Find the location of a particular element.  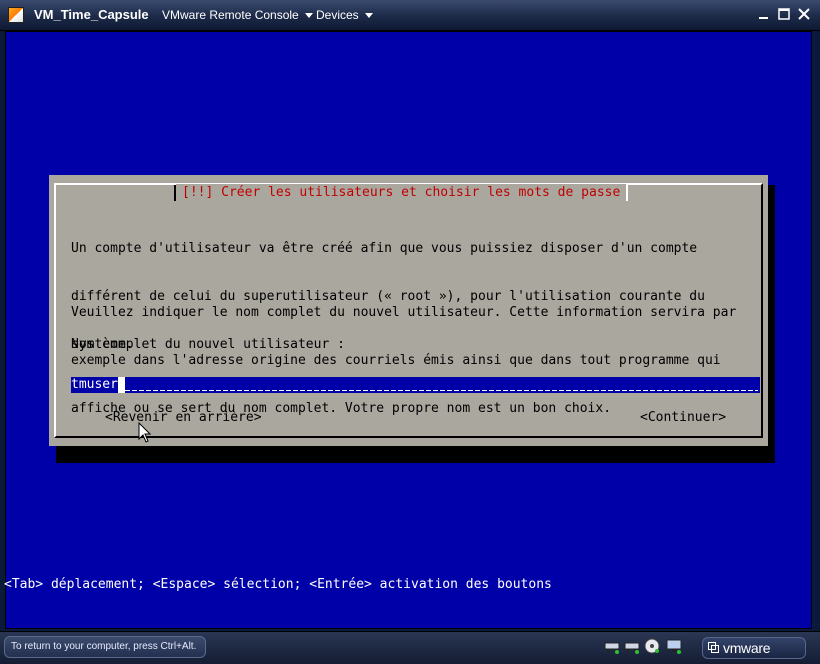

mouse-pointer-icon is located at coordinates (145, 432).